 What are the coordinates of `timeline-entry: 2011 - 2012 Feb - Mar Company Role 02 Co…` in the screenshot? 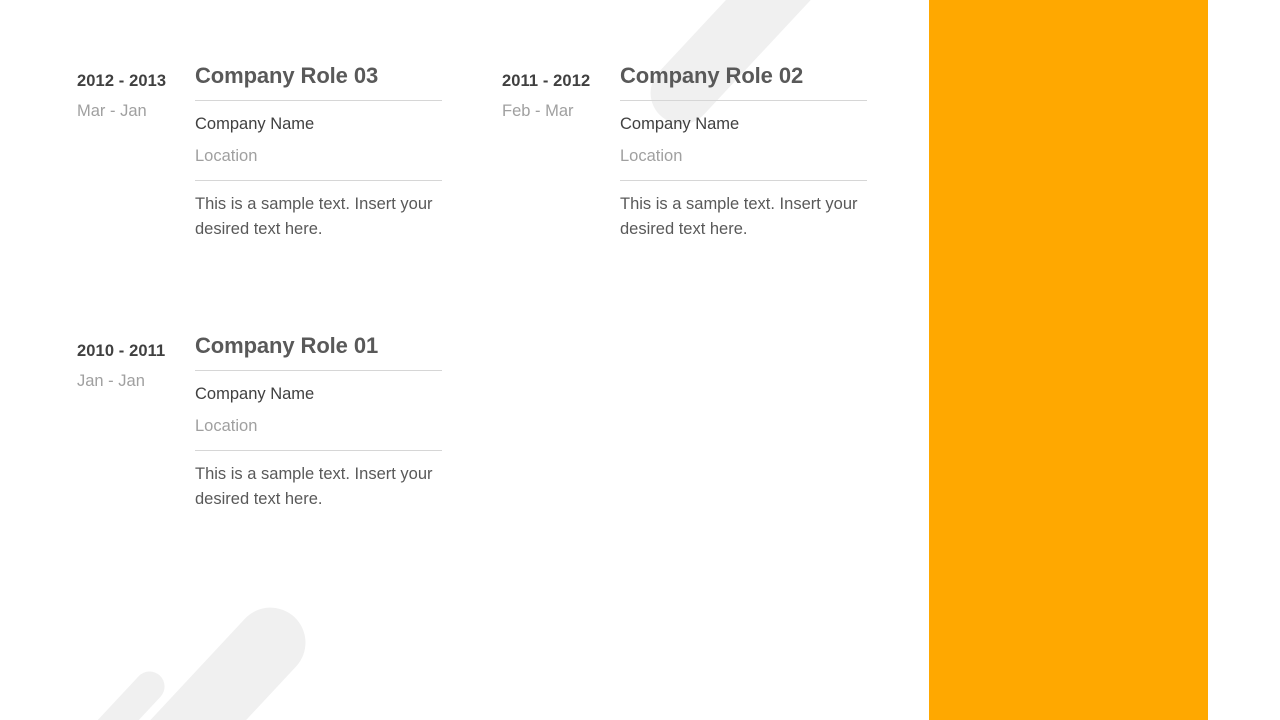 It's located at (684, 152).